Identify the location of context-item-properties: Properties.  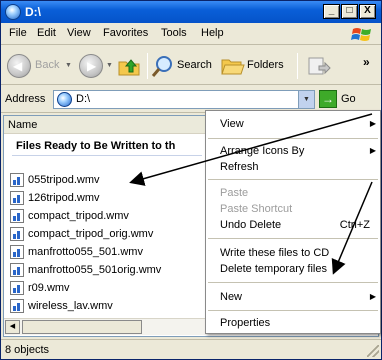
(245, 323).